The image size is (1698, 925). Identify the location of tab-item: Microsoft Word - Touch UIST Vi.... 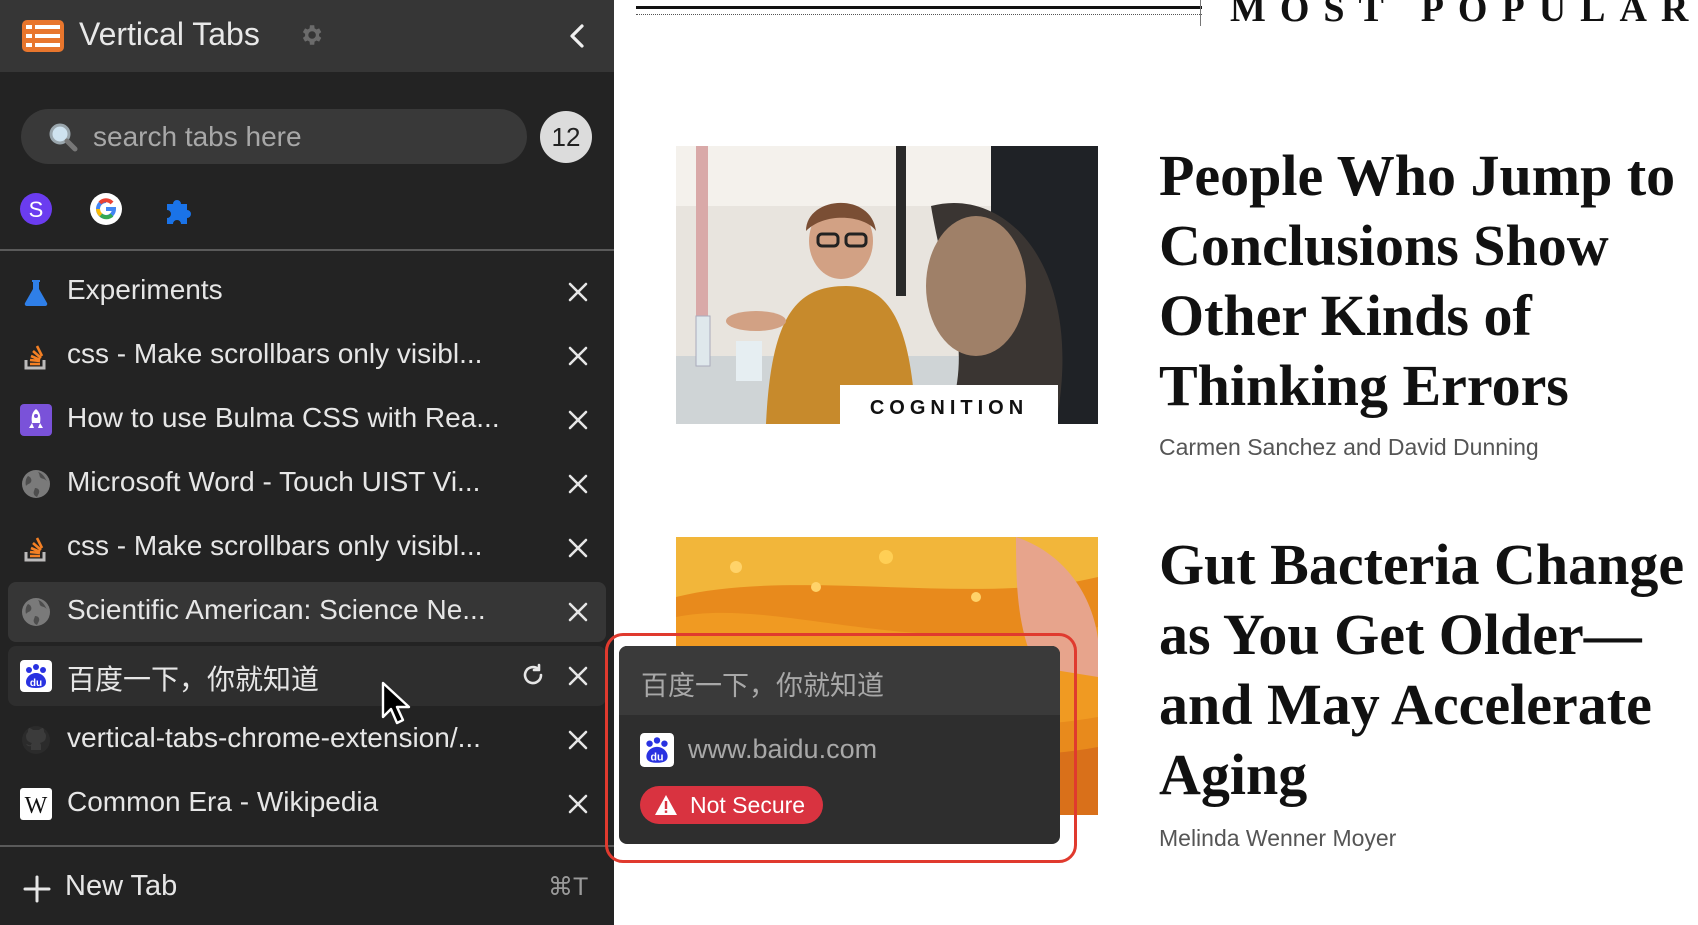
(307, 484).